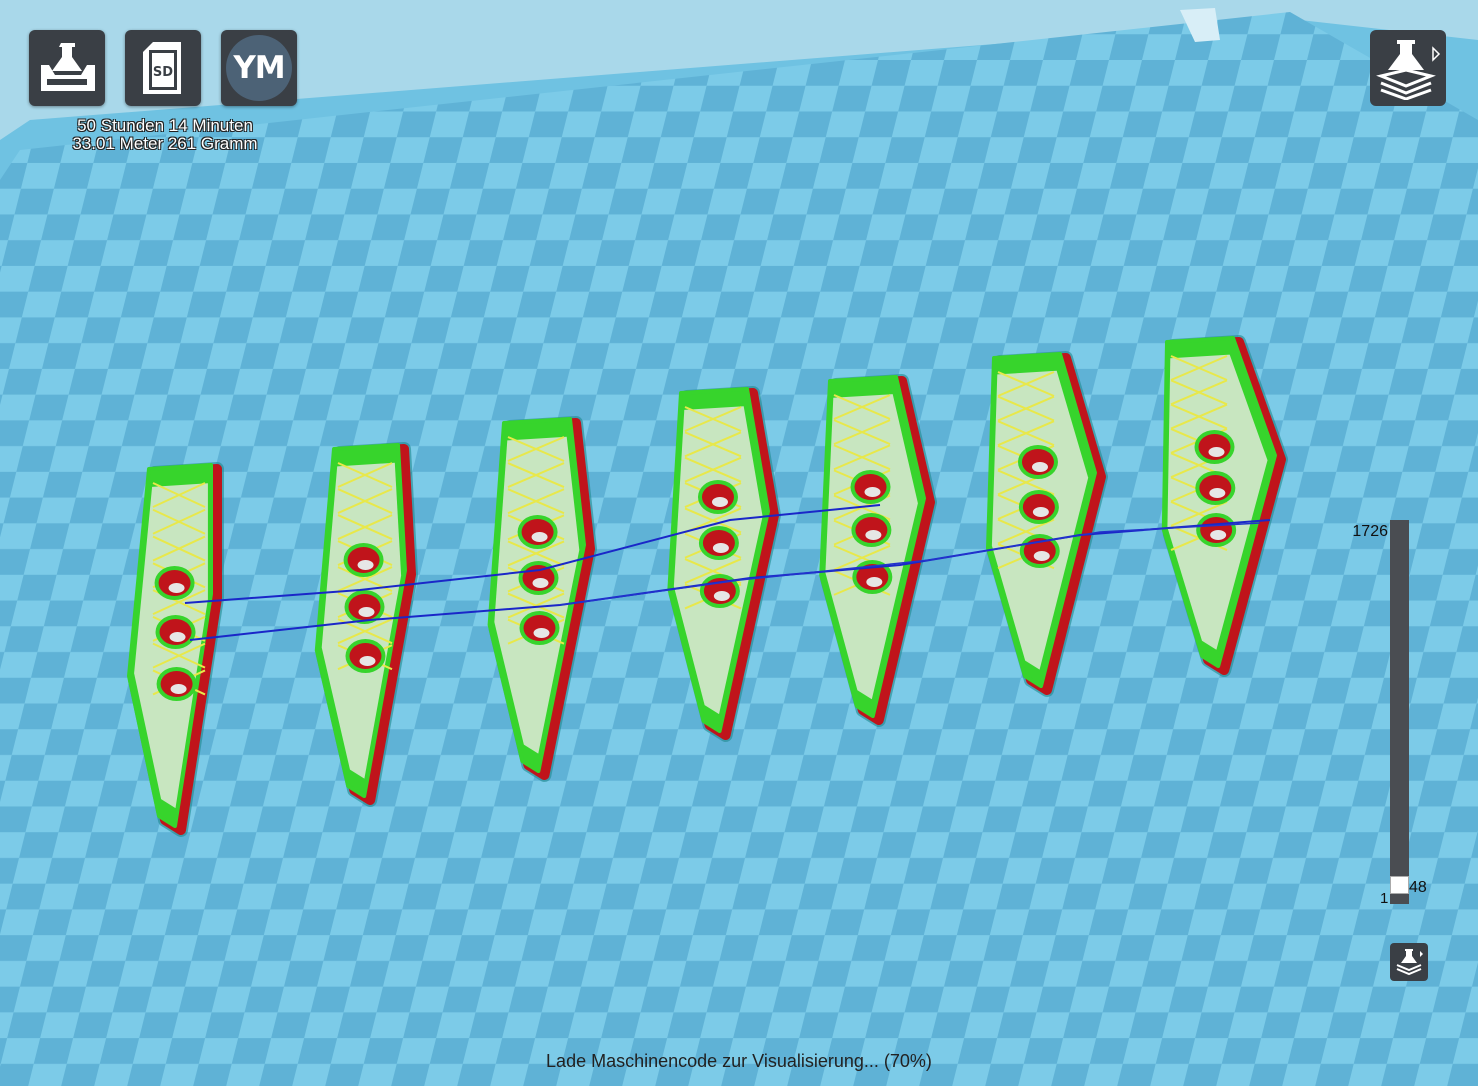  What do you see at coordinates (163, 72) in the screenshot?
I see `sd-label: SD` at bounding box center [163, 72].